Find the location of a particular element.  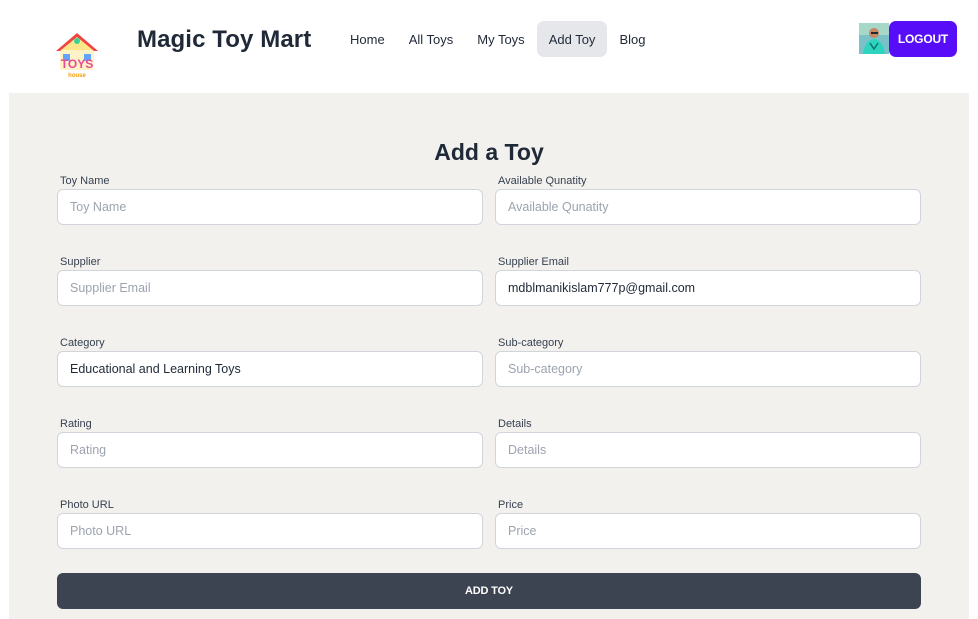

main-nav: Home All Toys My Toys Add Toy Blog is located at coordinates (497, 39).